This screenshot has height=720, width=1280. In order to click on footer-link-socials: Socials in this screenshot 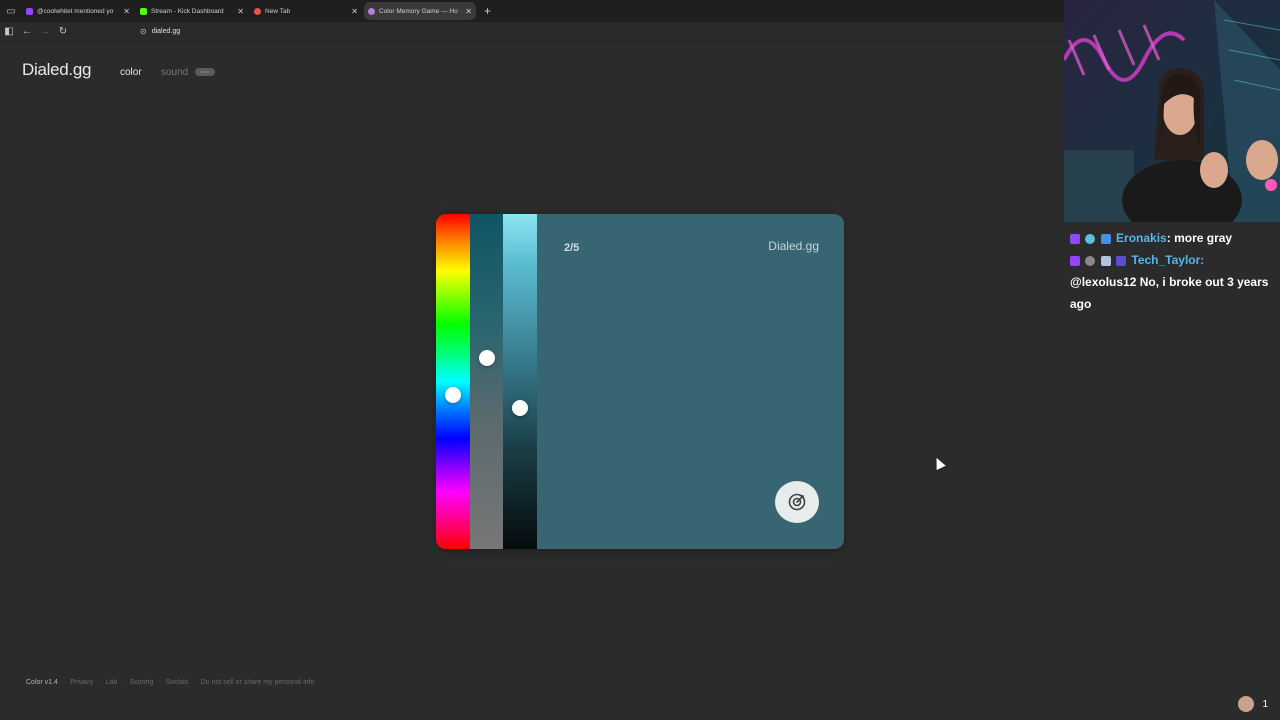, I will do `click(177, 682)`.